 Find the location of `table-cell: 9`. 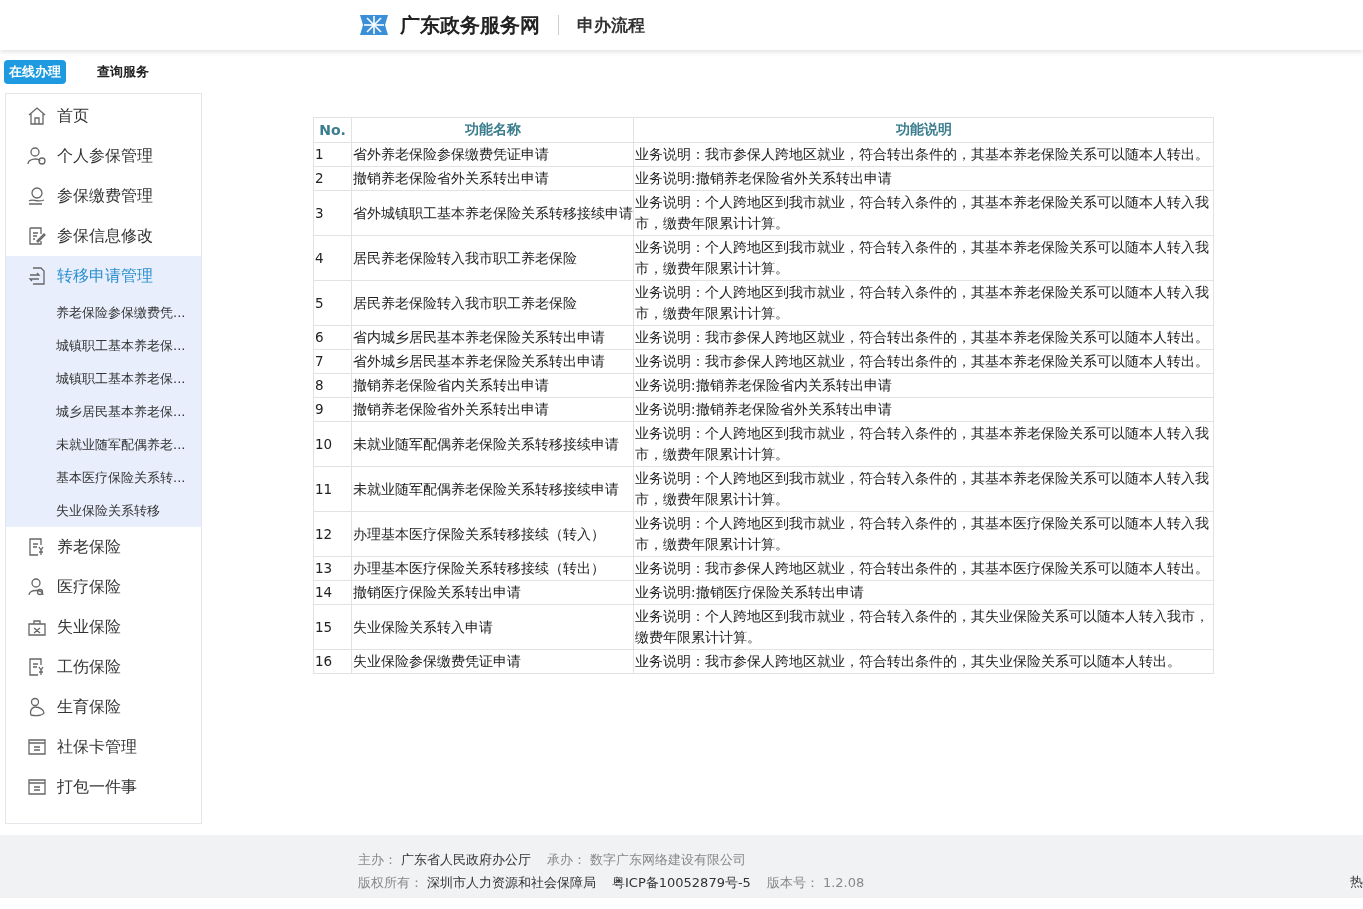

table-cell: 9 is located at coordinates (332, 409).